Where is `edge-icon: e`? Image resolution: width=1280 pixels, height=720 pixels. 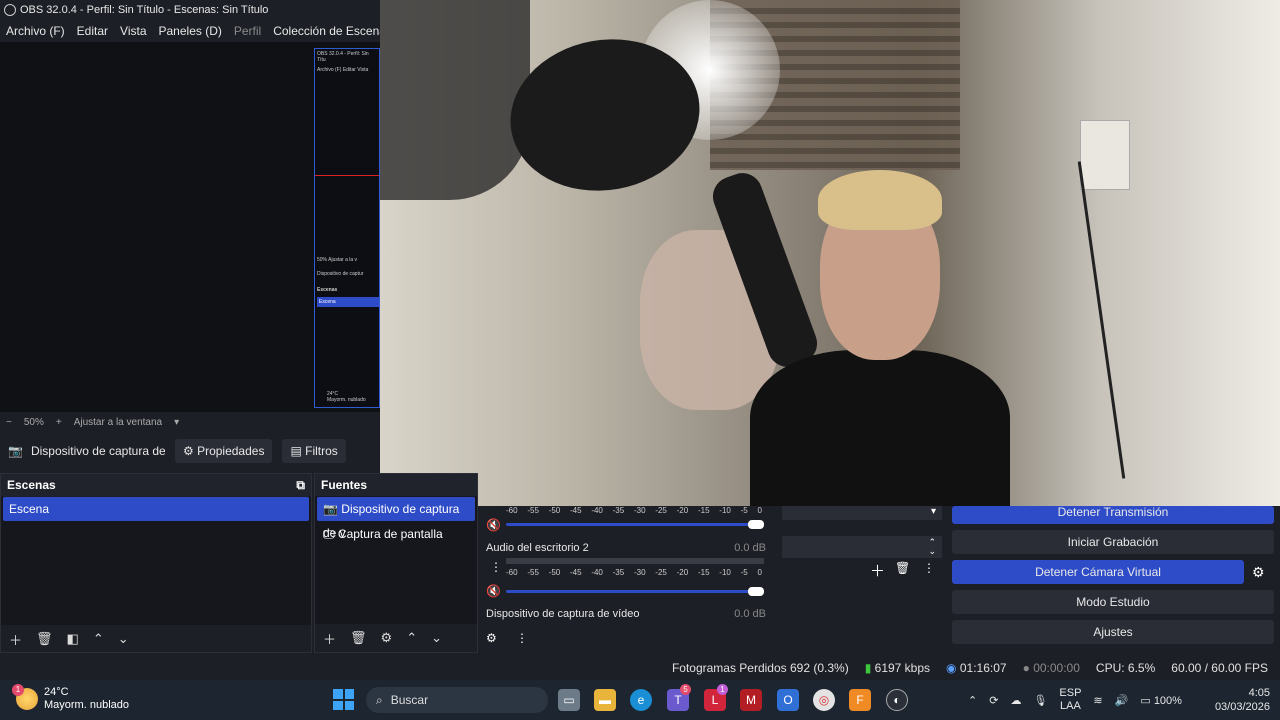 edge-icon: e is located at coordinates (641, 700).